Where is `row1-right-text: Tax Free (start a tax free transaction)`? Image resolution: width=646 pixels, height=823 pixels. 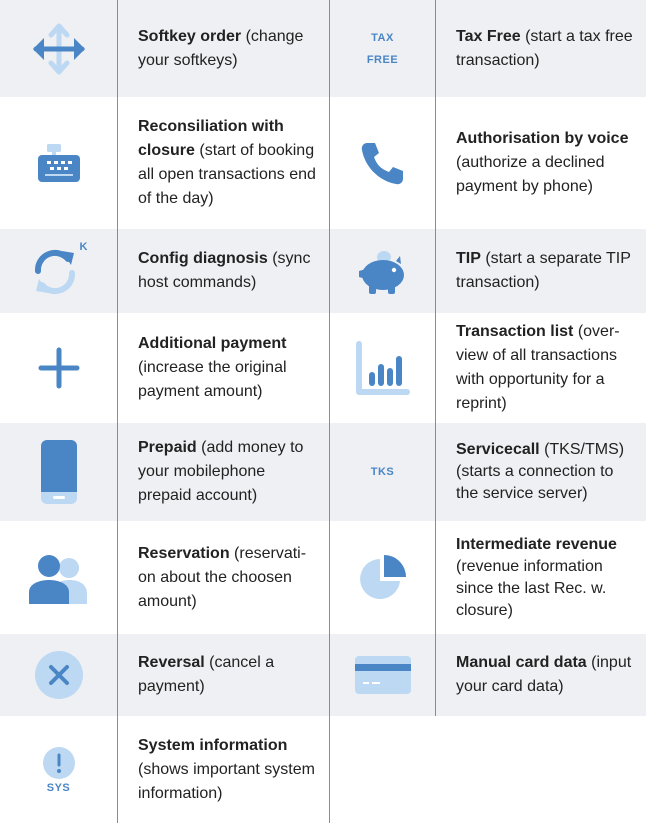 row1-right-text: Tax Free (start a tax free transaction) is located at coordinates (541, 48).